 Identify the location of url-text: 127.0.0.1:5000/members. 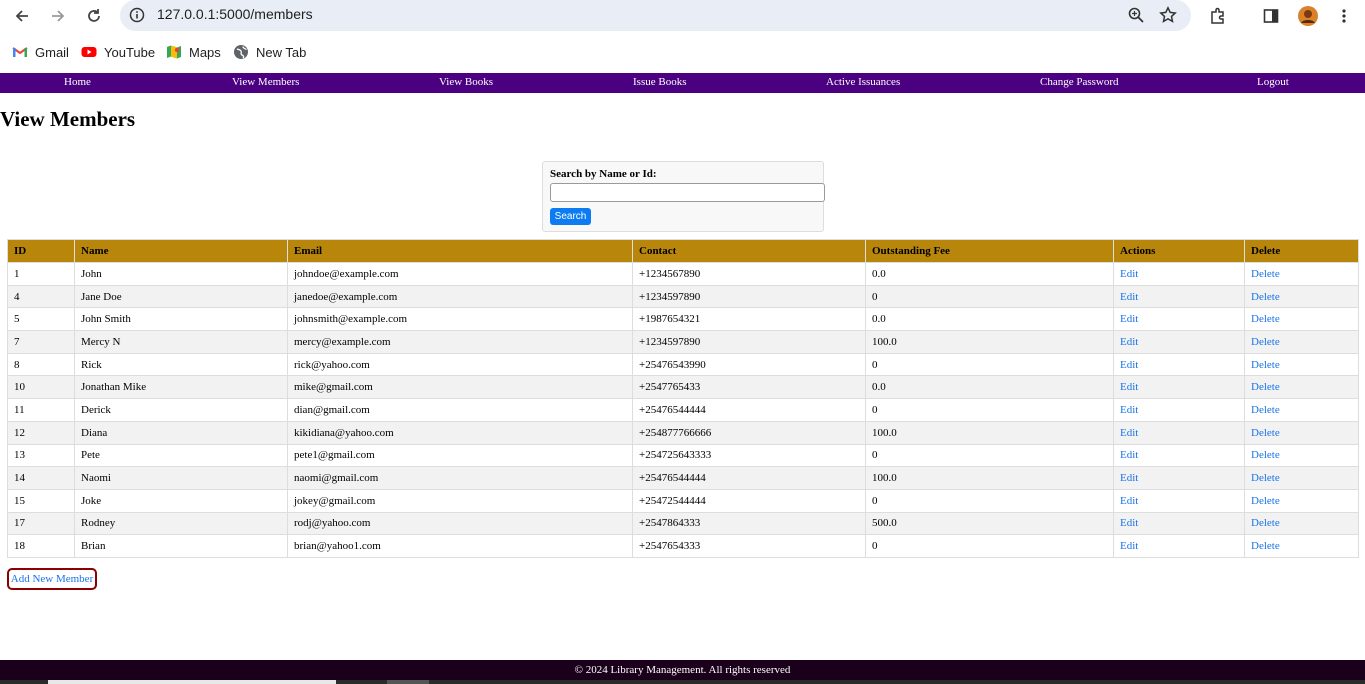
(235, 14).